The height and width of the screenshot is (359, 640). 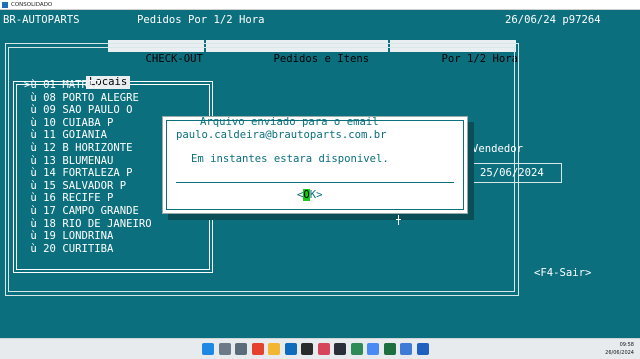 What do you see at coordinates (107, 223) in the screenshot?
I see `locais-item-name: RIO DE JANEIRO` at bounding box center [107, 223].